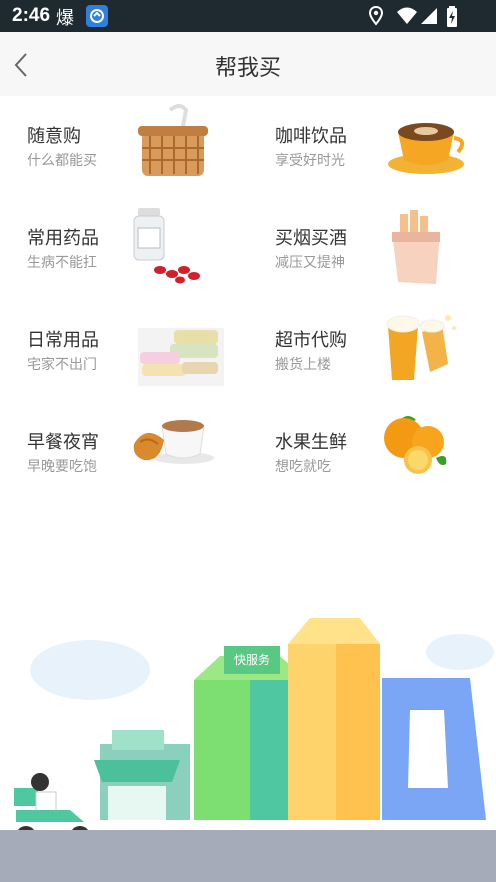 Image resolution: width=496 pixels, height=882 pixels. What do you see at coordinates (415, 445) in the screenshot?
I see `orange-icon` at bounding box center [415, 445].